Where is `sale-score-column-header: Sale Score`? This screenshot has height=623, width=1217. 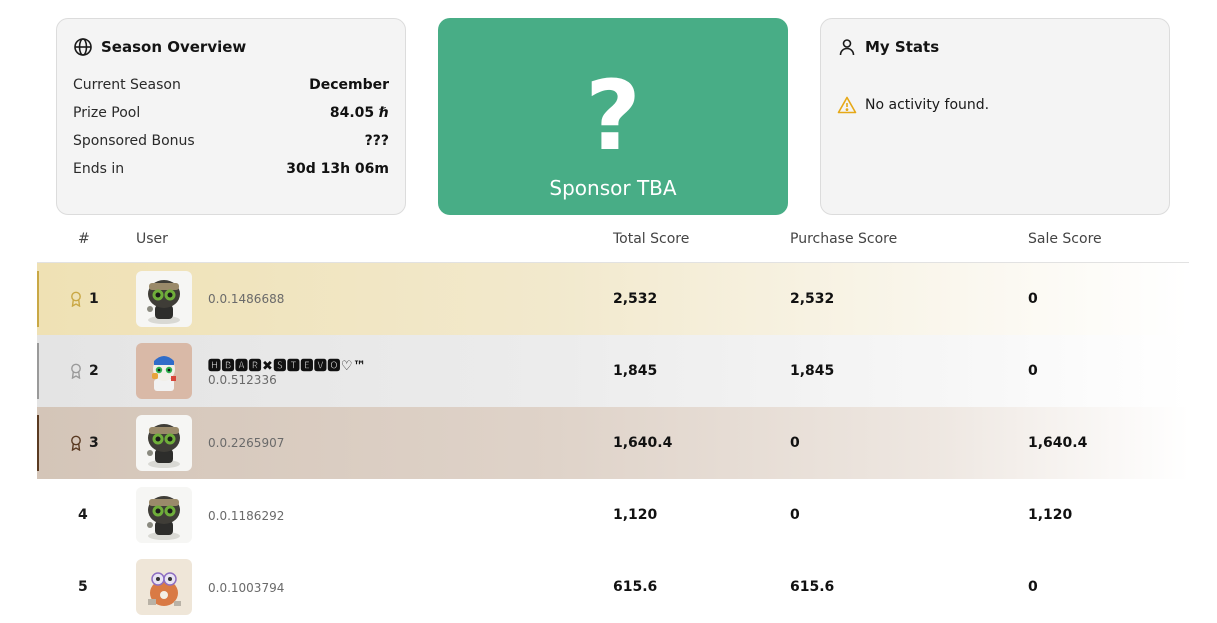
sale-score-column-header: Sale Score is located at coordinates (1065, 239).